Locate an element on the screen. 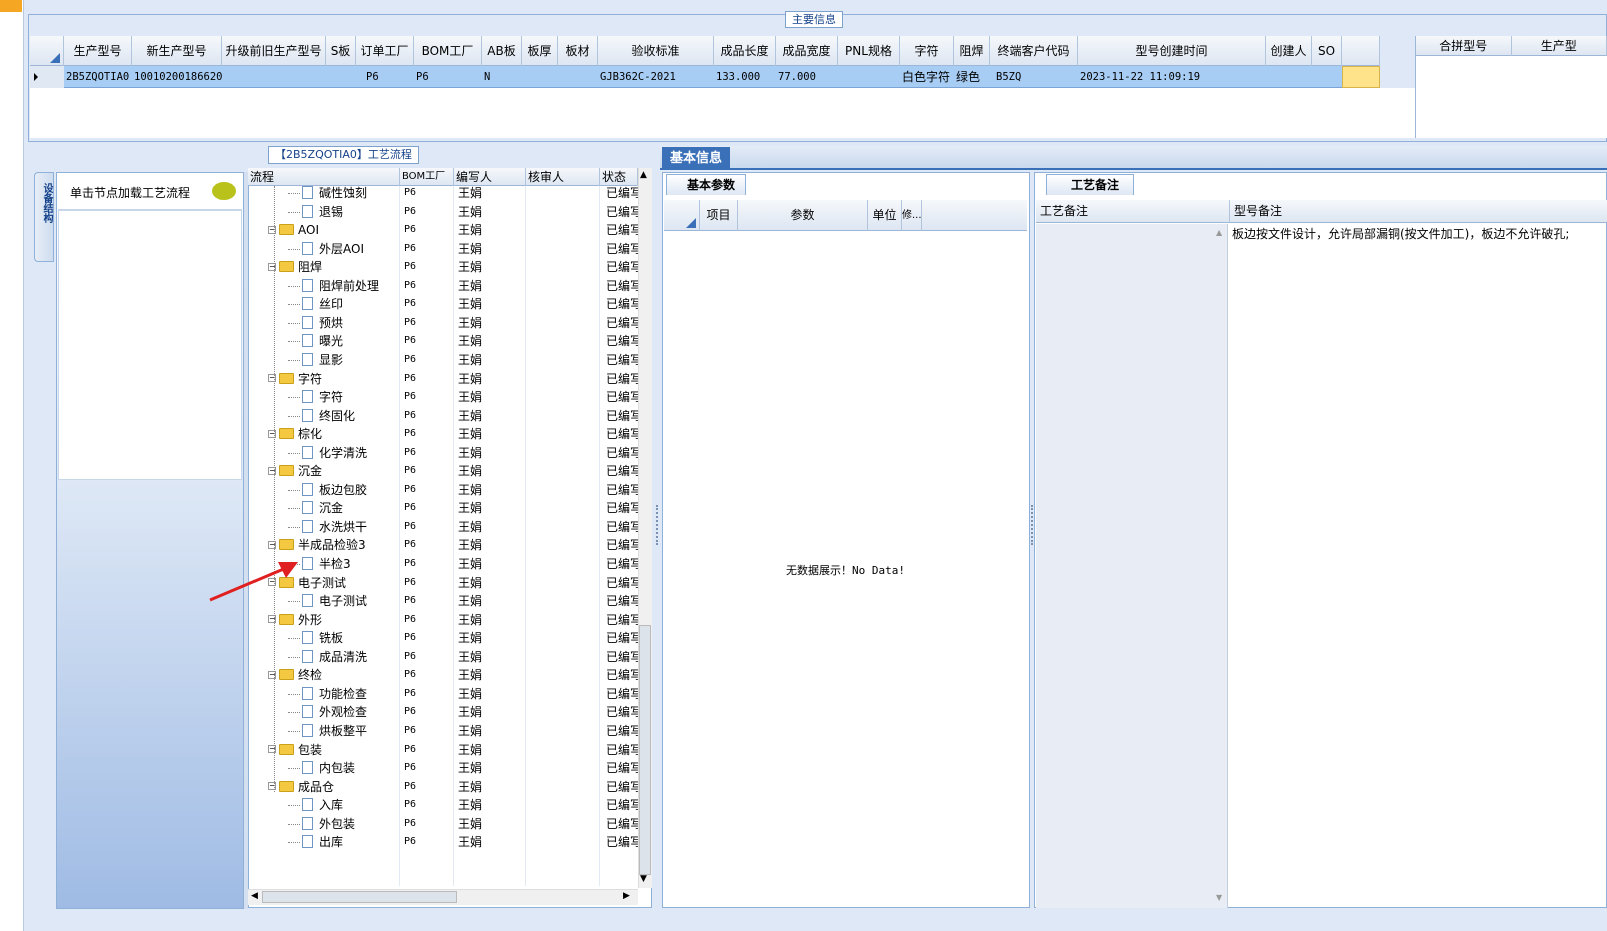  tab-basic-params: 基本参数 is located at coordinates (706, 184).